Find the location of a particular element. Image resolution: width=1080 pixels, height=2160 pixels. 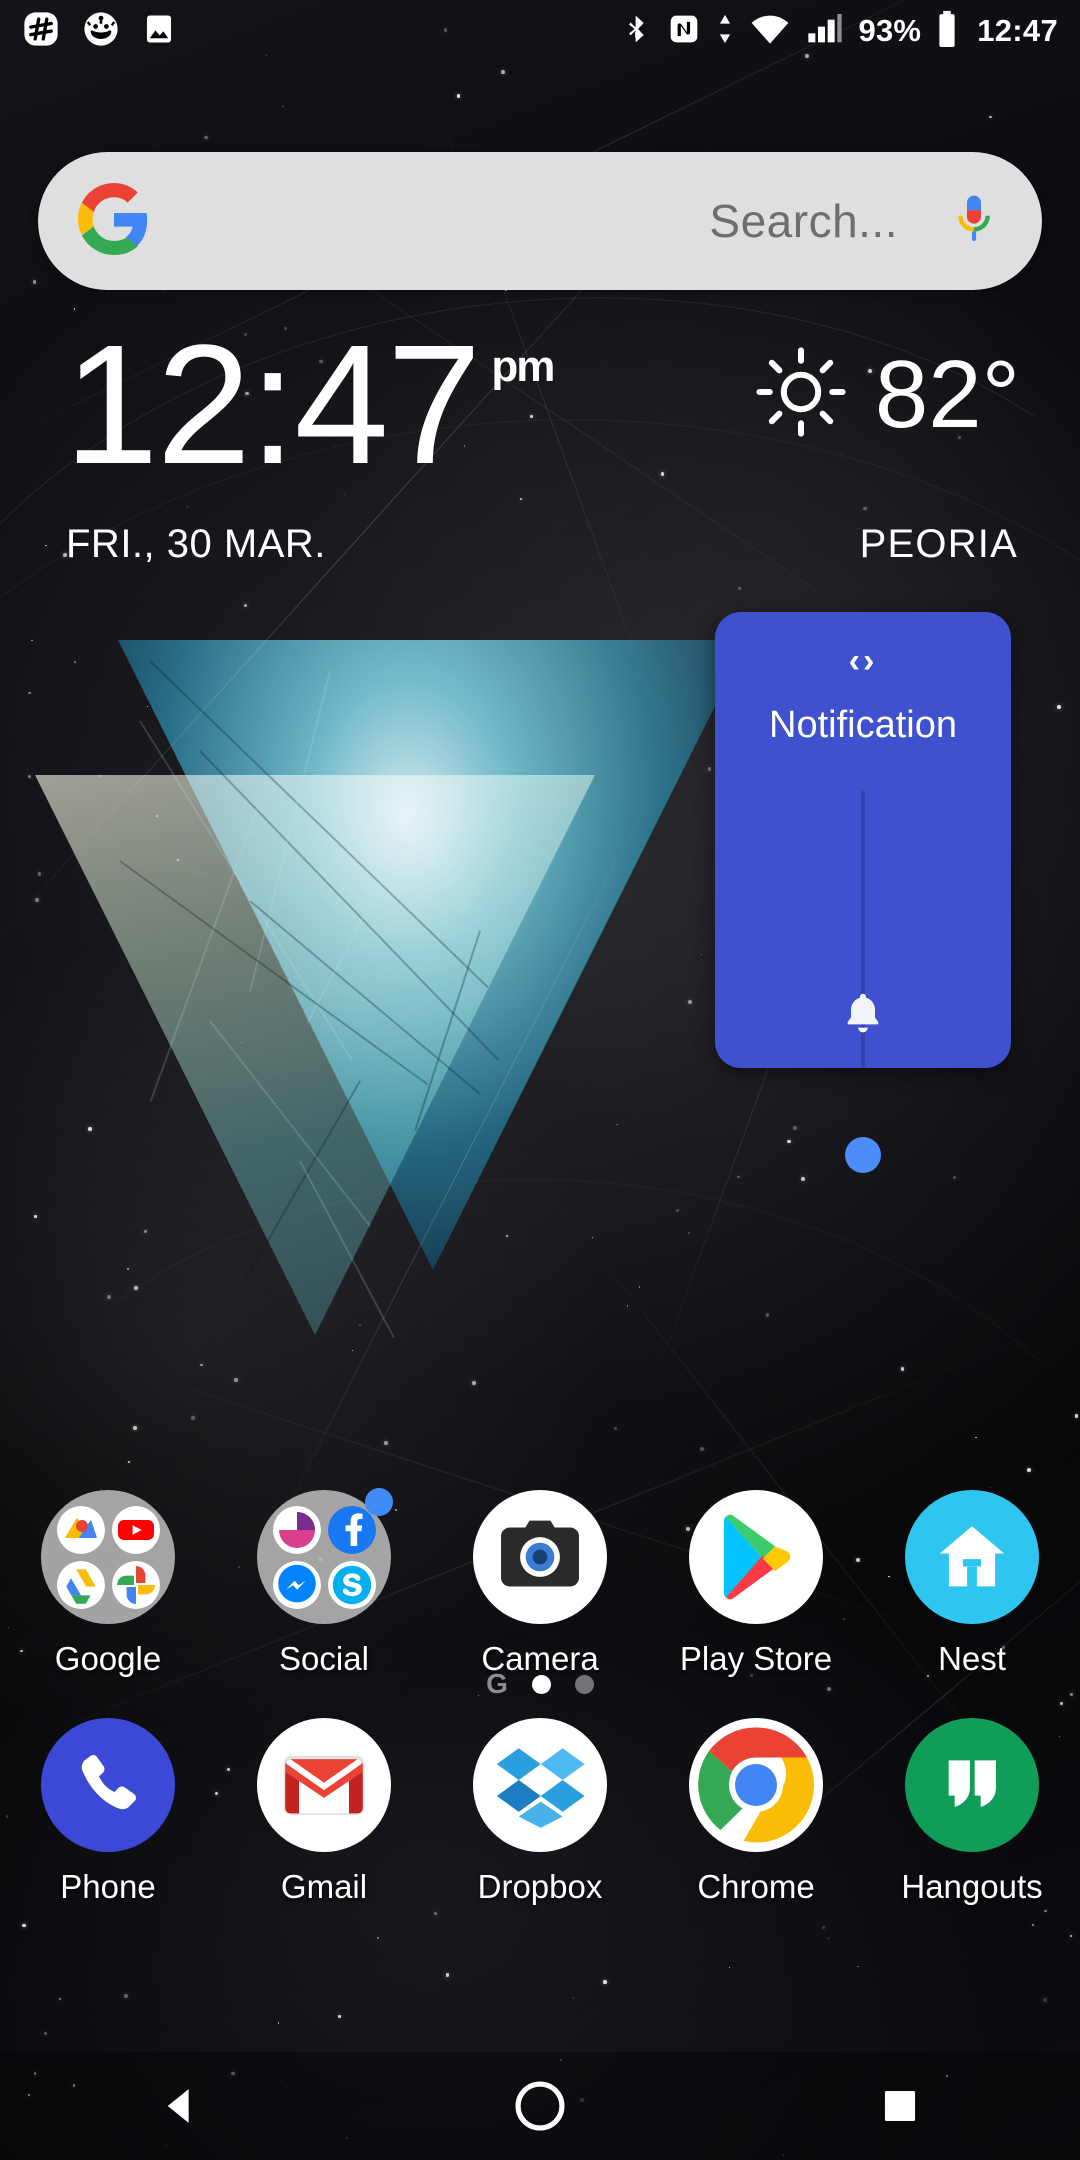

data-transfer-icon is located at coordinates (725, 31).